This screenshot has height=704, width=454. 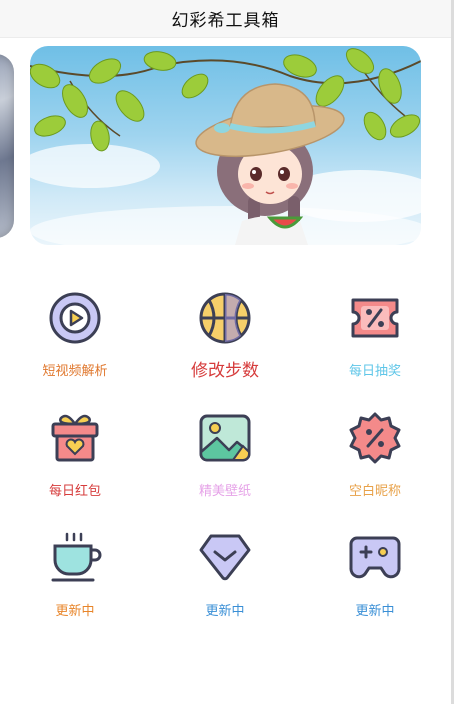 I want to click on tool-label: 修改步数, so click(x=225, y=371).